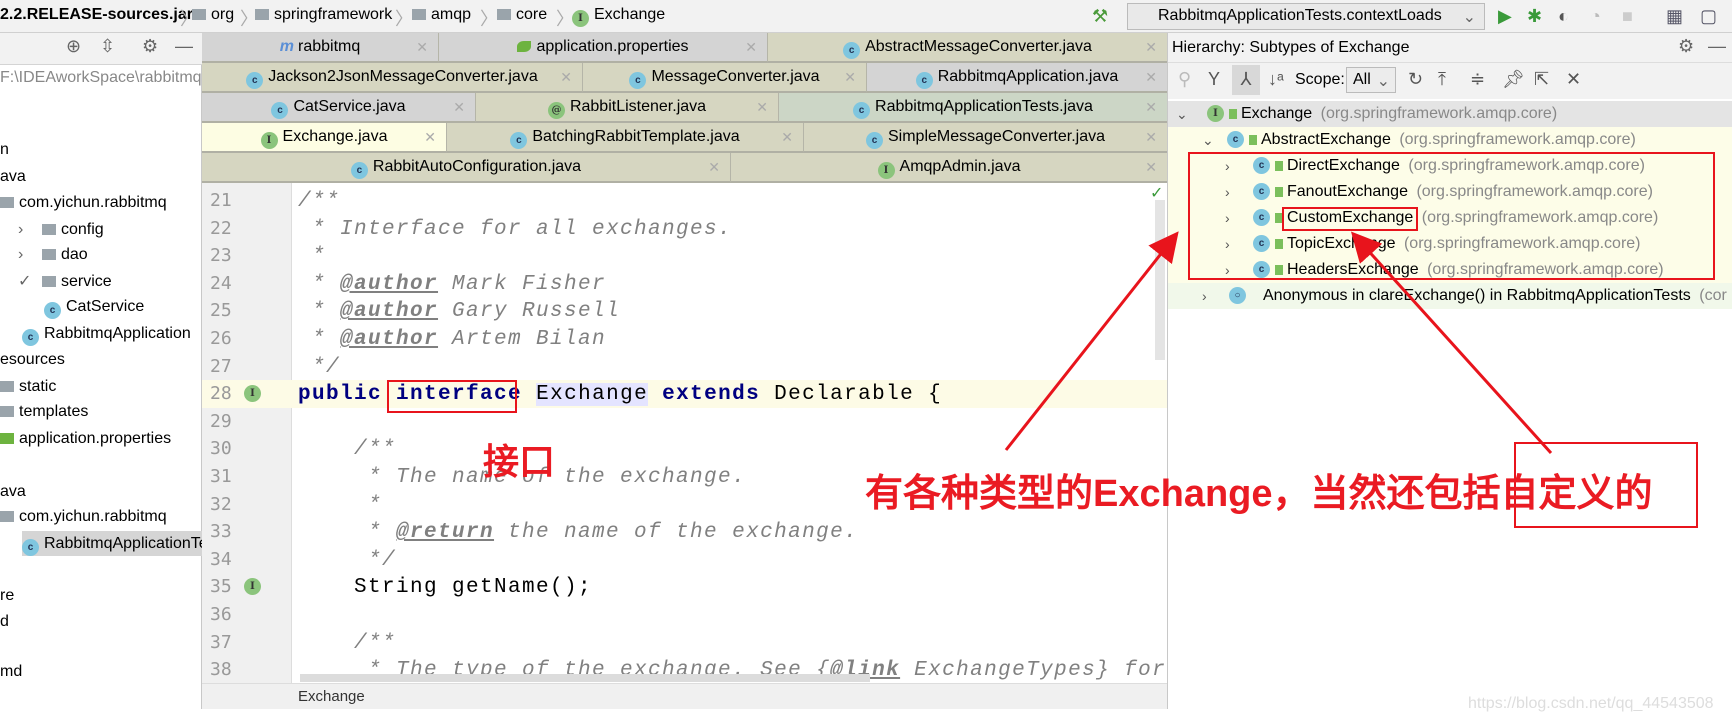 This screenshot has width=1732, height=713. I want to click on arrow-to-custom-exchange, so click(1451, 343).